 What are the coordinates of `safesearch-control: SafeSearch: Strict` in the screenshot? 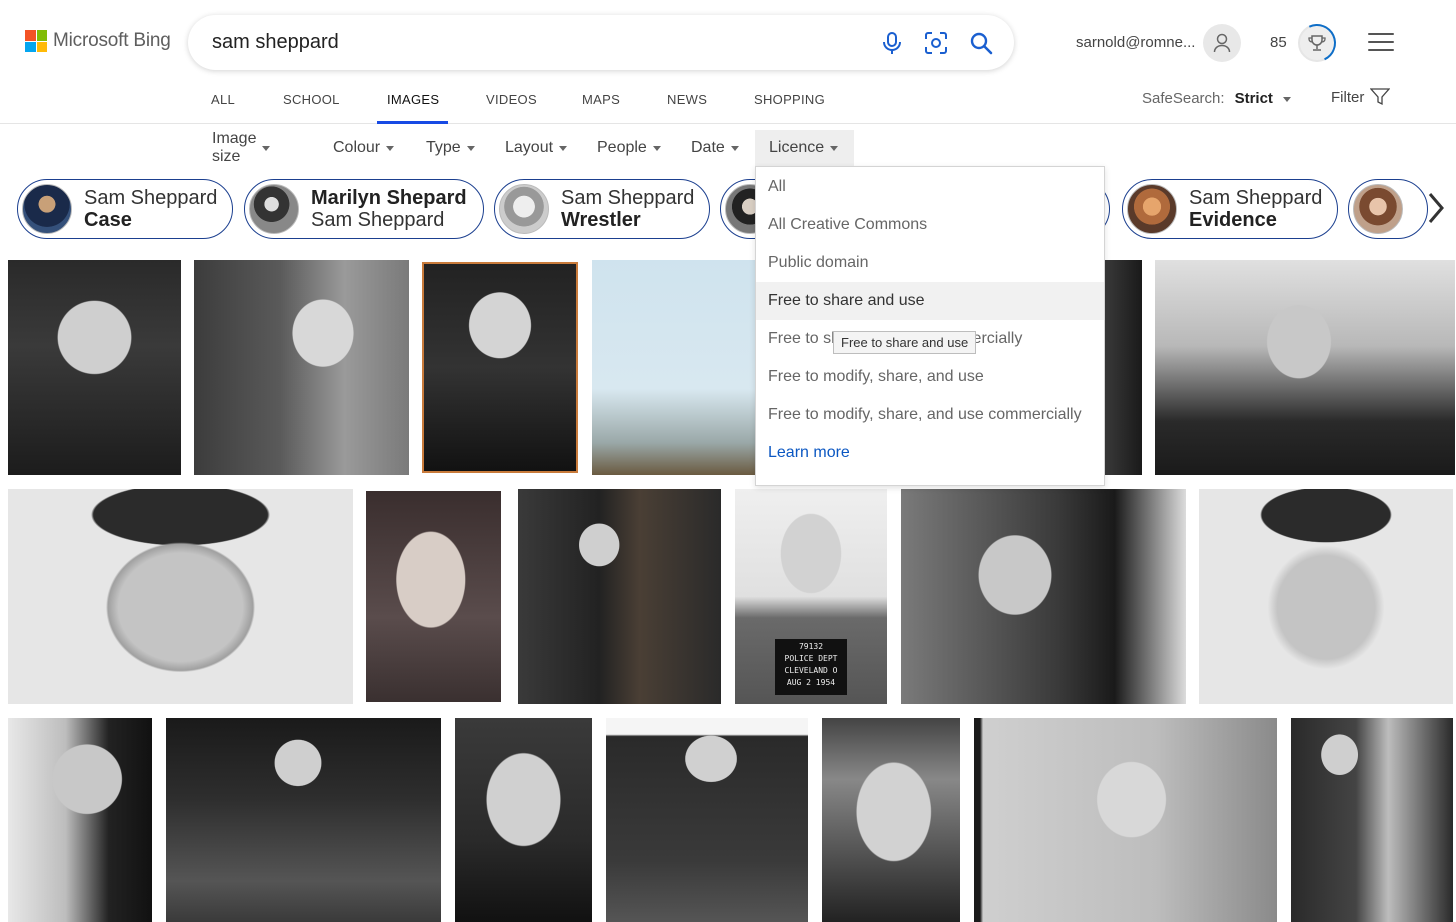 It's located at (1217, 98).